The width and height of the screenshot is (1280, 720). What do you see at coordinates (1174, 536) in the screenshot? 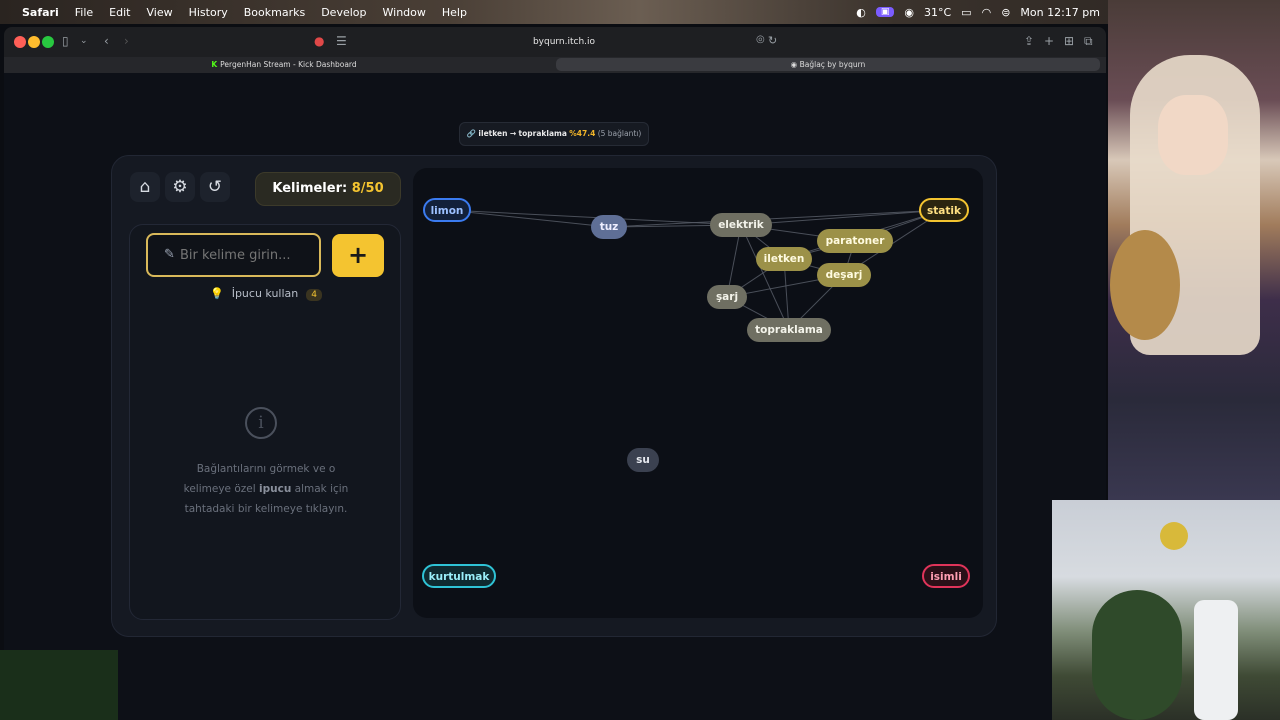
I see `webcam-ball` at bounding box center [1174, 536].